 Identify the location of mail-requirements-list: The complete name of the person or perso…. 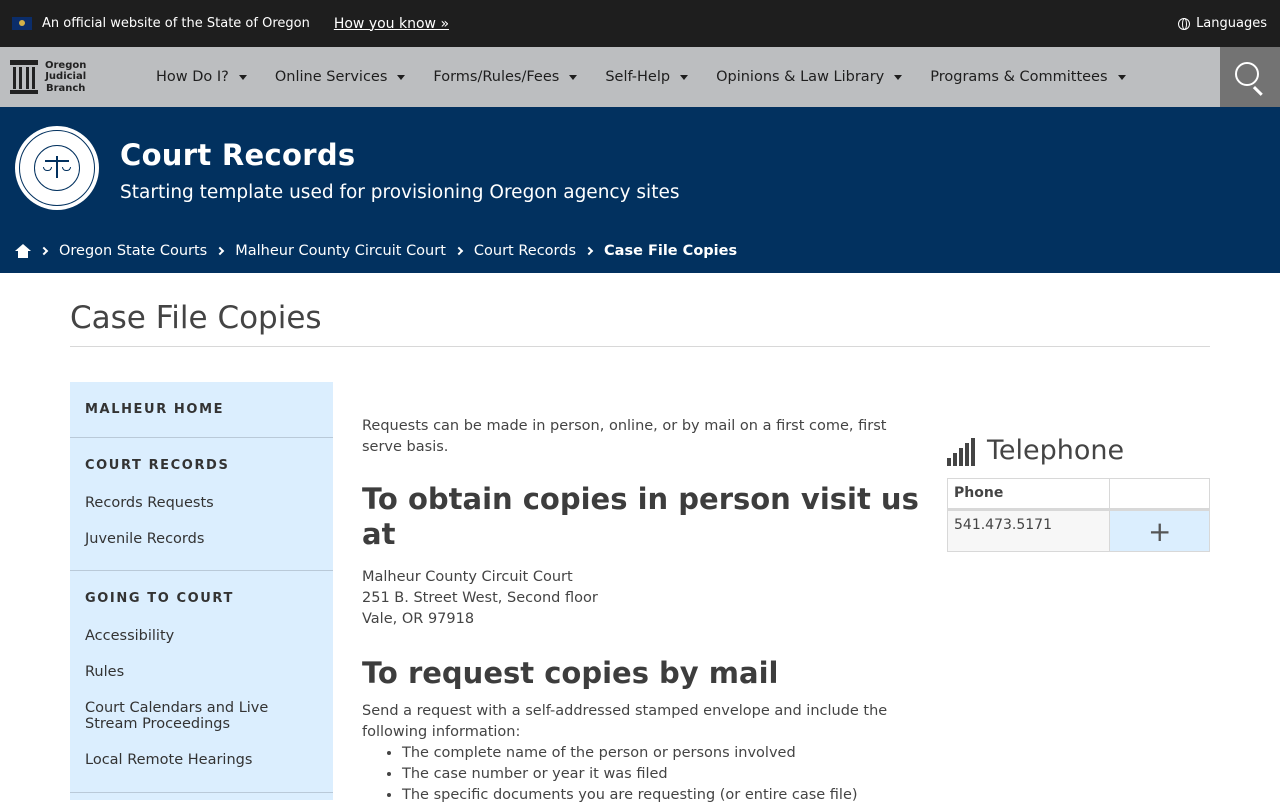
(662, 774).